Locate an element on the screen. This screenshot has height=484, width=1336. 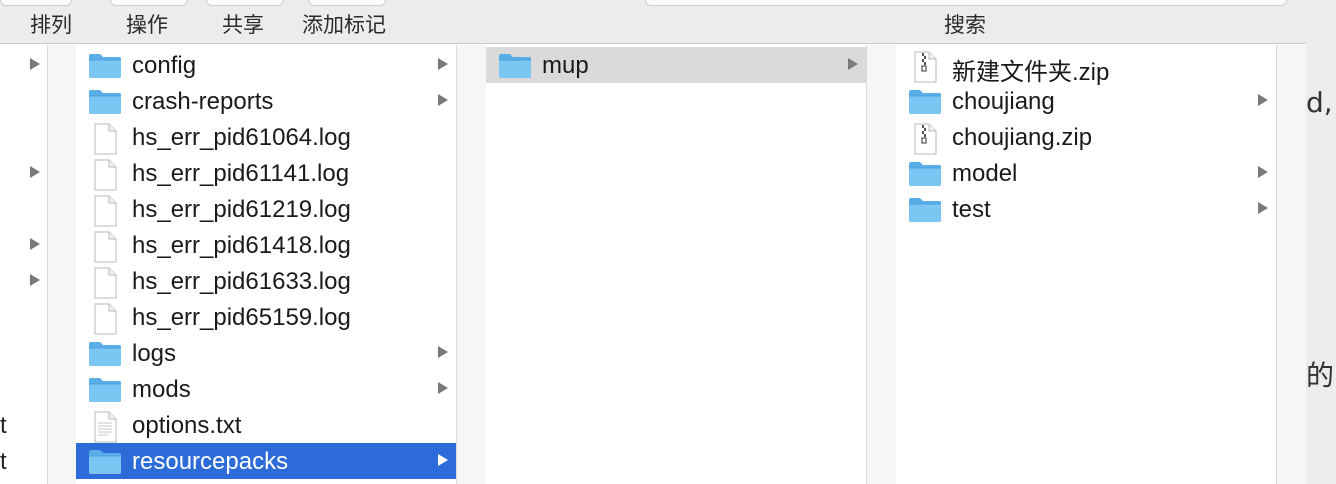
file-name: hs_err_pid61141.log is located at coordinates (241, 173).